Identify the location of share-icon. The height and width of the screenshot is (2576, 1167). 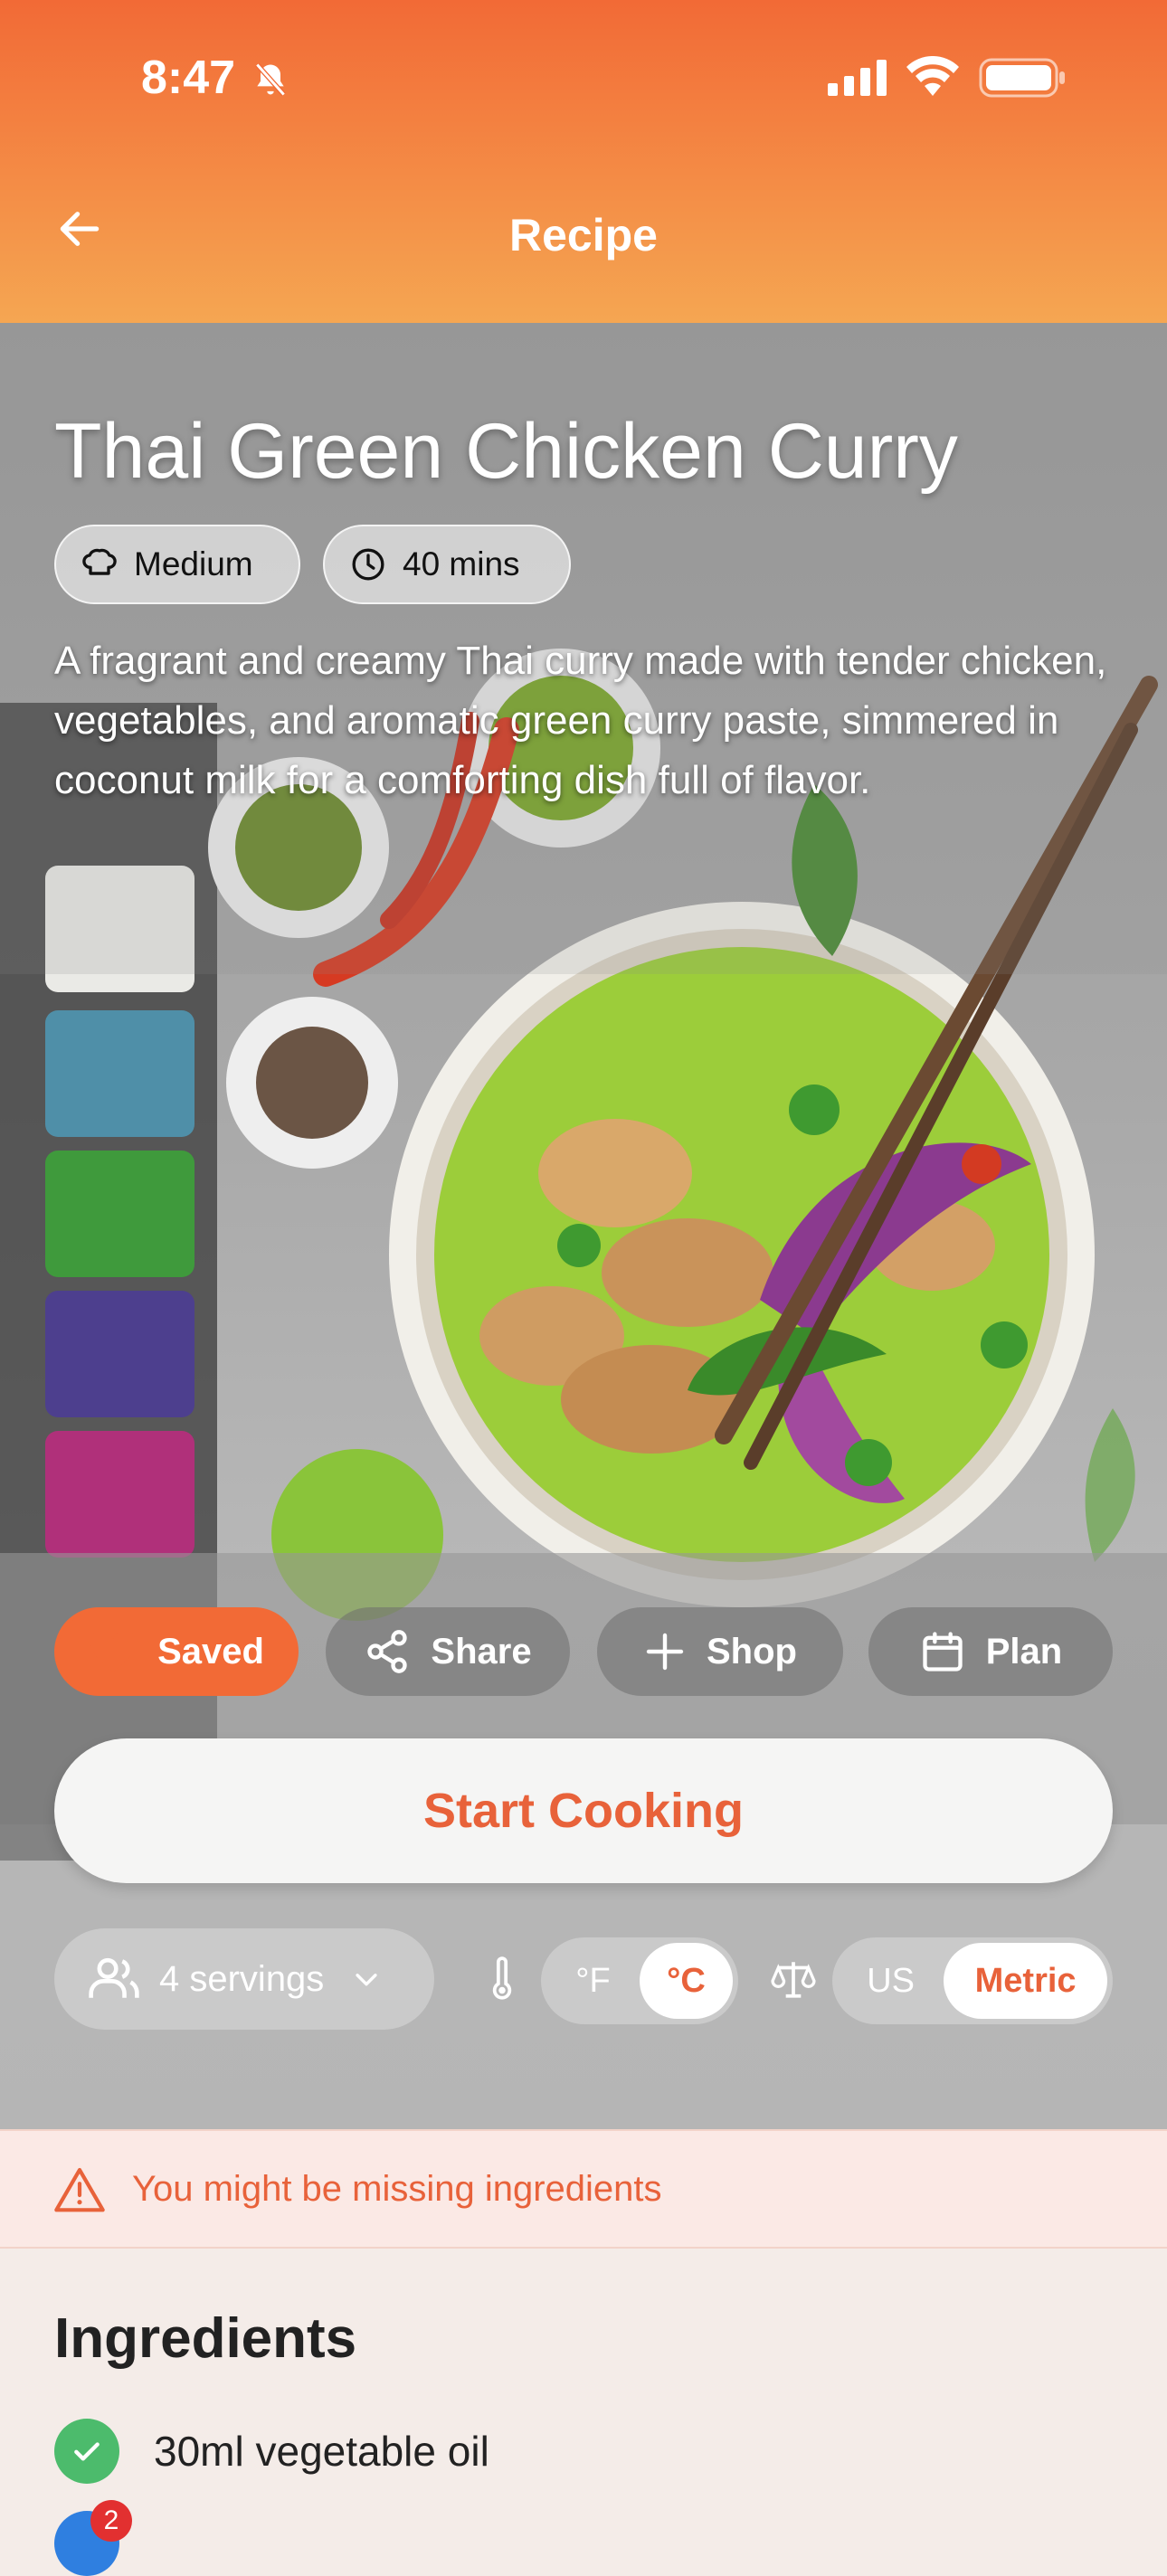
(387, 1651).